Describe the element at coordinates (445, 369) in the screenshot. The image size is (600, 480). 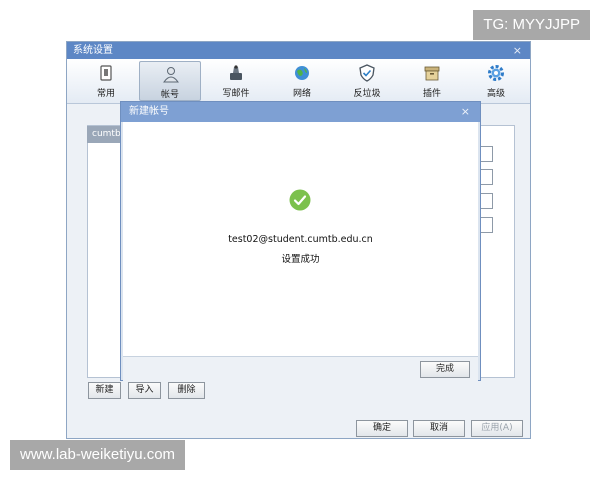
I see `finish-button: 完成` at that location.